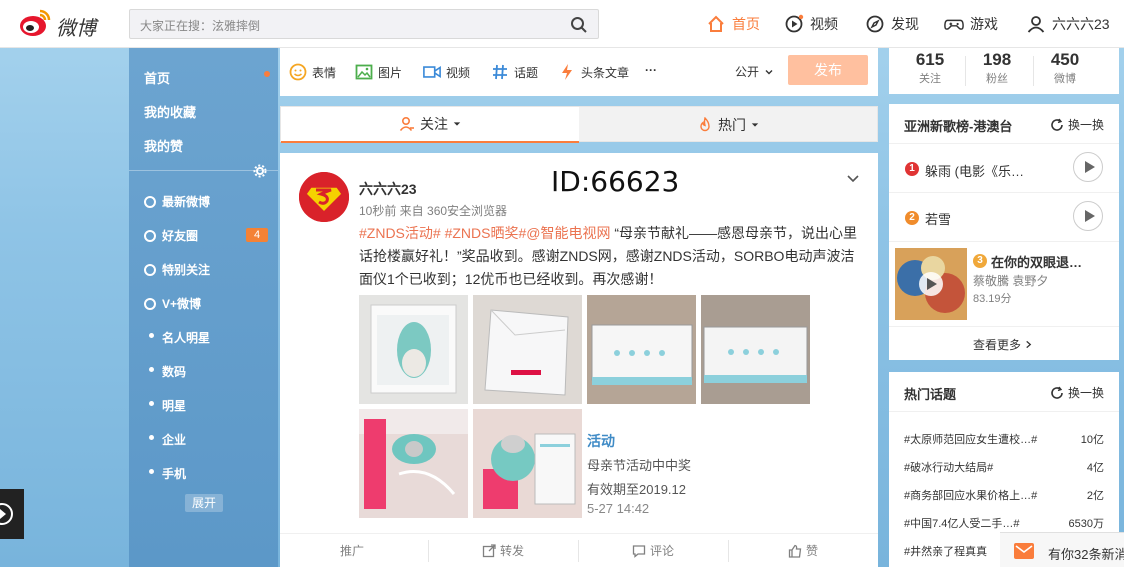 The height and width of the screenshot is (567, 1124). I want to click on topics-card-title: 热门话题, so click(930, 393).